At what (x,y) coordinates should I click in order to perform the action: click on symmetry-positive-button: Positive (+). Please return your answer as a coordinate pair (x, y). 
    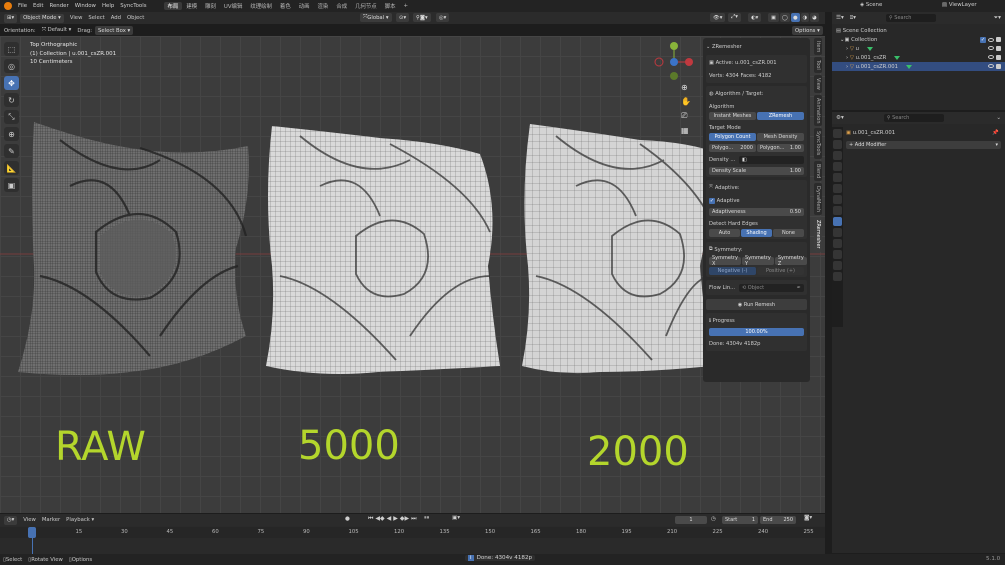
    Looking at the image, I should click on (780, 271).